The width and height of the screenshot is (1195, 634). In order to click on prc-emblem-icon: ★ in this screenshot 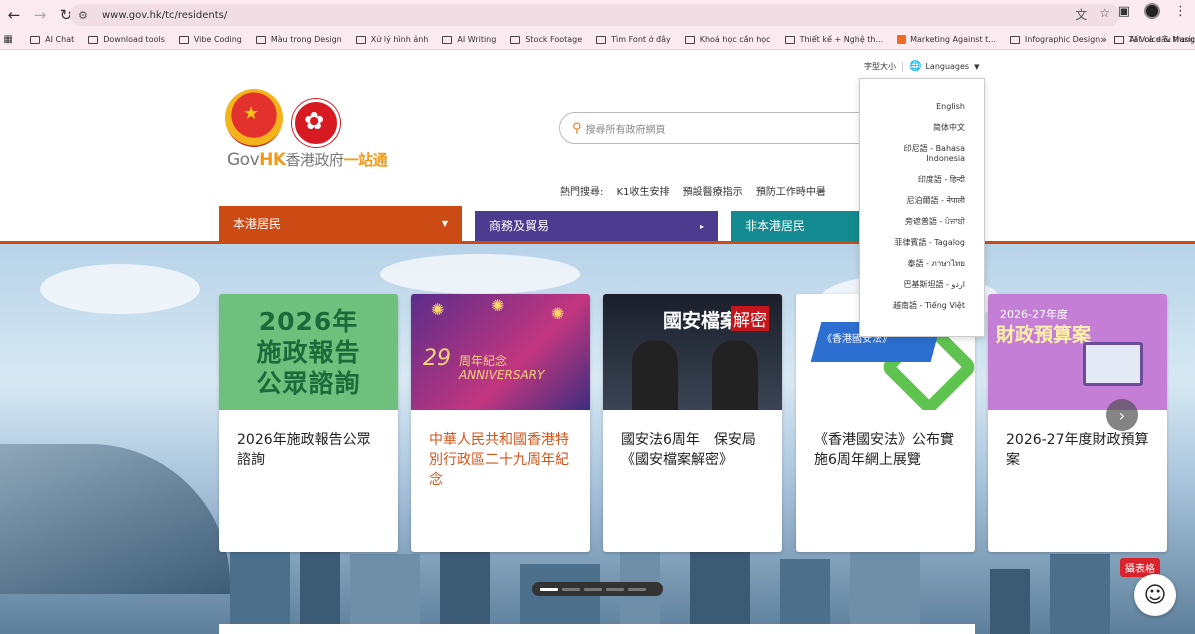, I will do `click(254, 118)`.